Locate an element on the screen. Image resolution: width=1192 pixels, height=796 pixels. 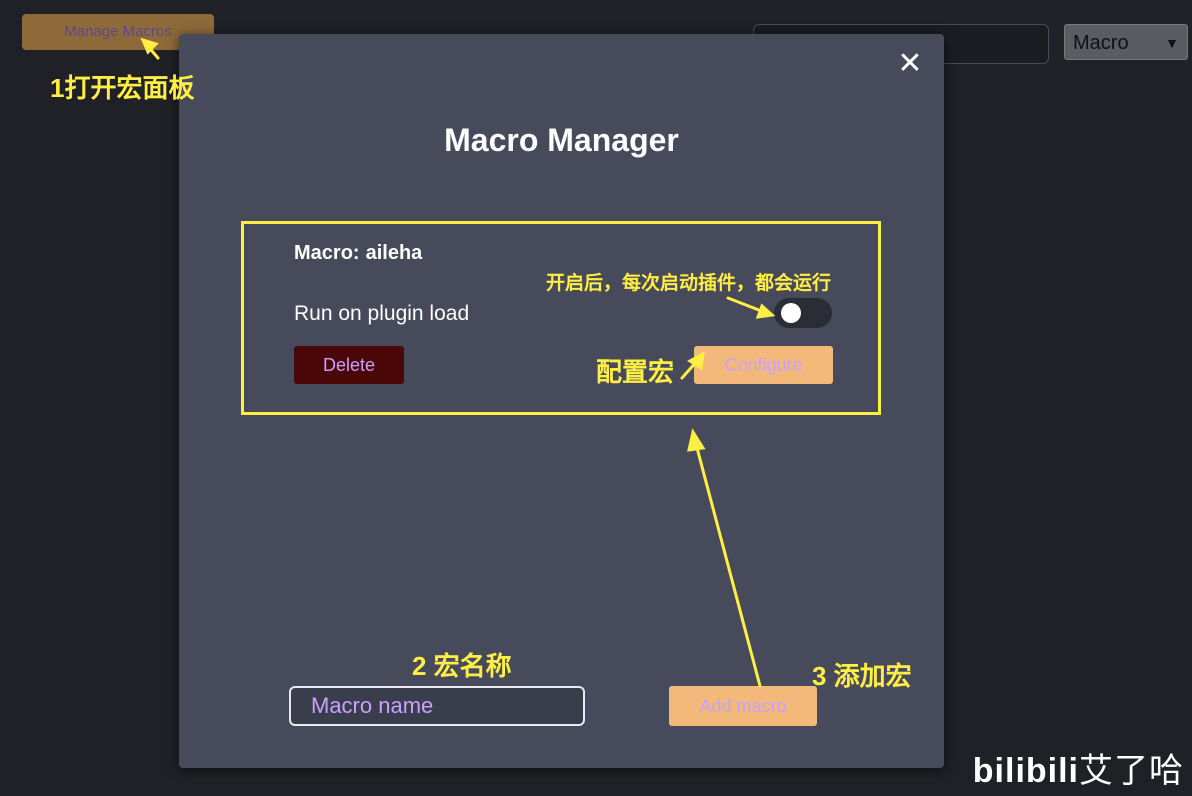
chevron-down-icon: ▼ is located at coordinates (1172, 43).